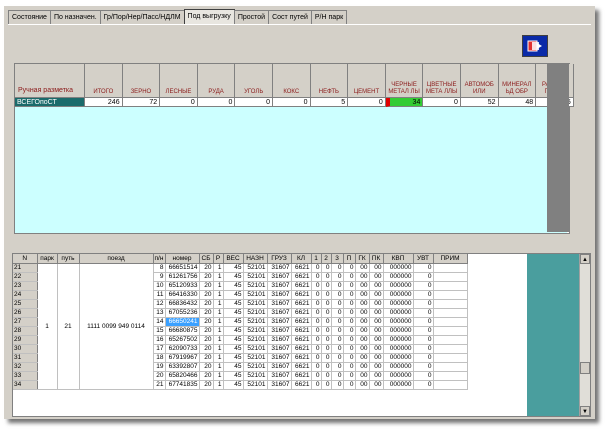 Image resolution: width=610 pixels, height=431 pixels. I want to click on cell-pn: 11, so click(159, 295).